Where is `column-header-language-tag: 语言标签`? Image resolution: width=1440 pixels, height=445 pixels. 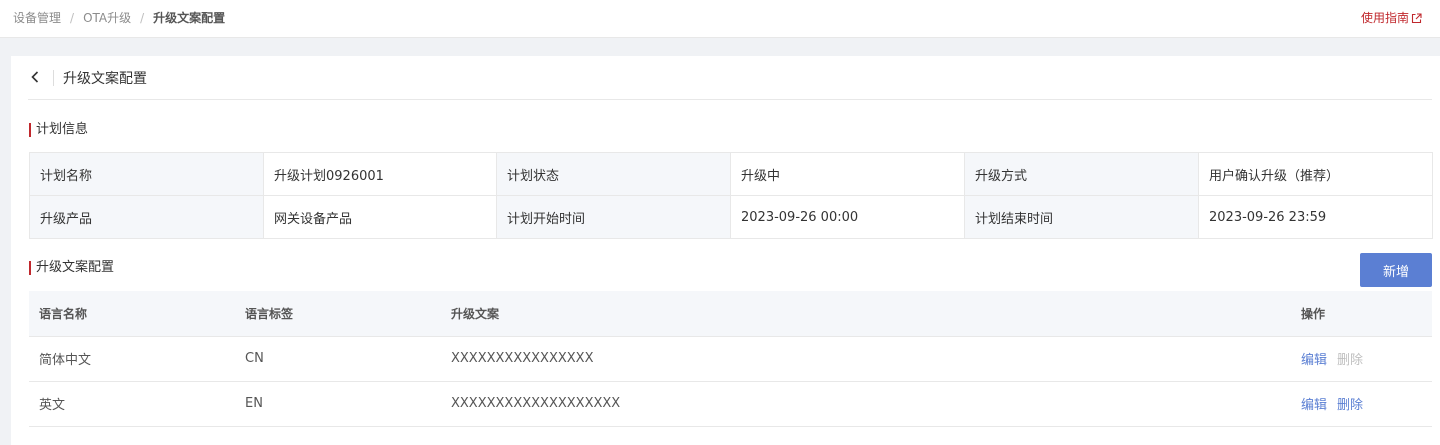 column-header-language-tag: 语言标签 is located at coordinates (338, 314).